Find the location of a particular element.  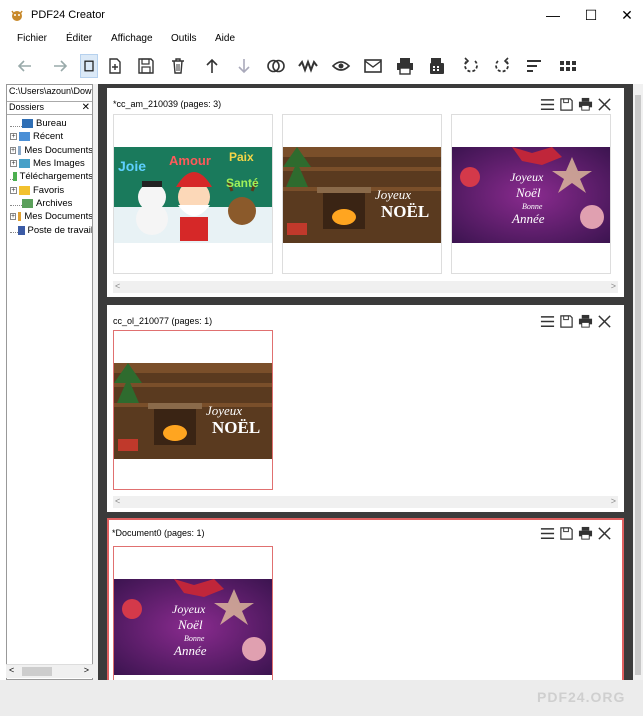

merge-icon is located at coordinates (276, 66).